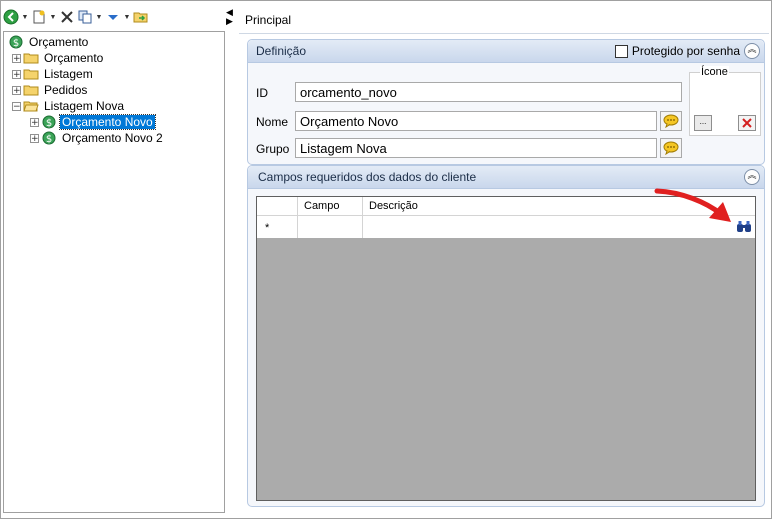 This screenshot has height=519, width=772. I want to click on close-icon, so click(747, 123).